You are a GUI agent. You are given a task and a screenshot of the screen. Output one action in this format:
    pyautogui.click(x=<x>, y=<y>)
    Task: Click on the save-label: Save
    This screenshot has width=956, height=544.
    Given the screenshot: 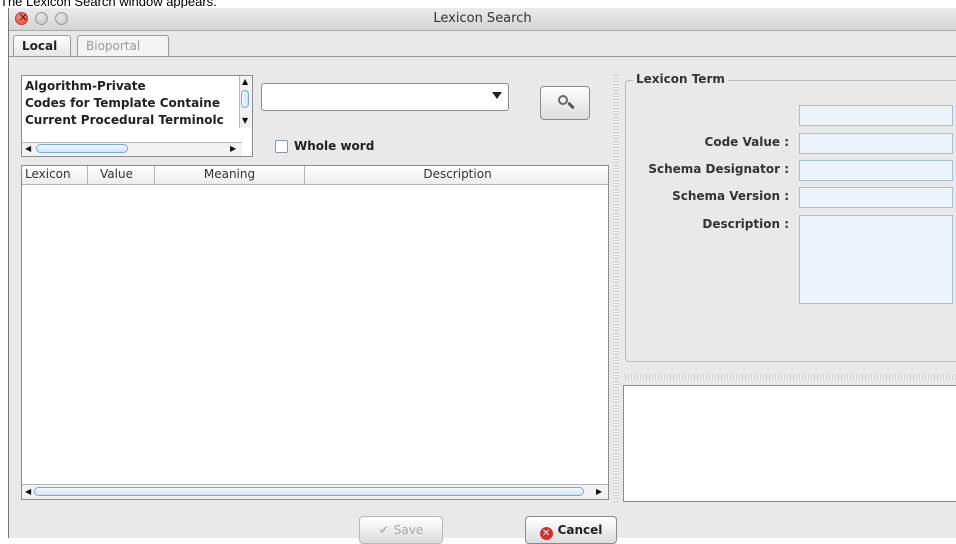 What is the action you would take?
    pyautogui.click(x=408, y=530)
    